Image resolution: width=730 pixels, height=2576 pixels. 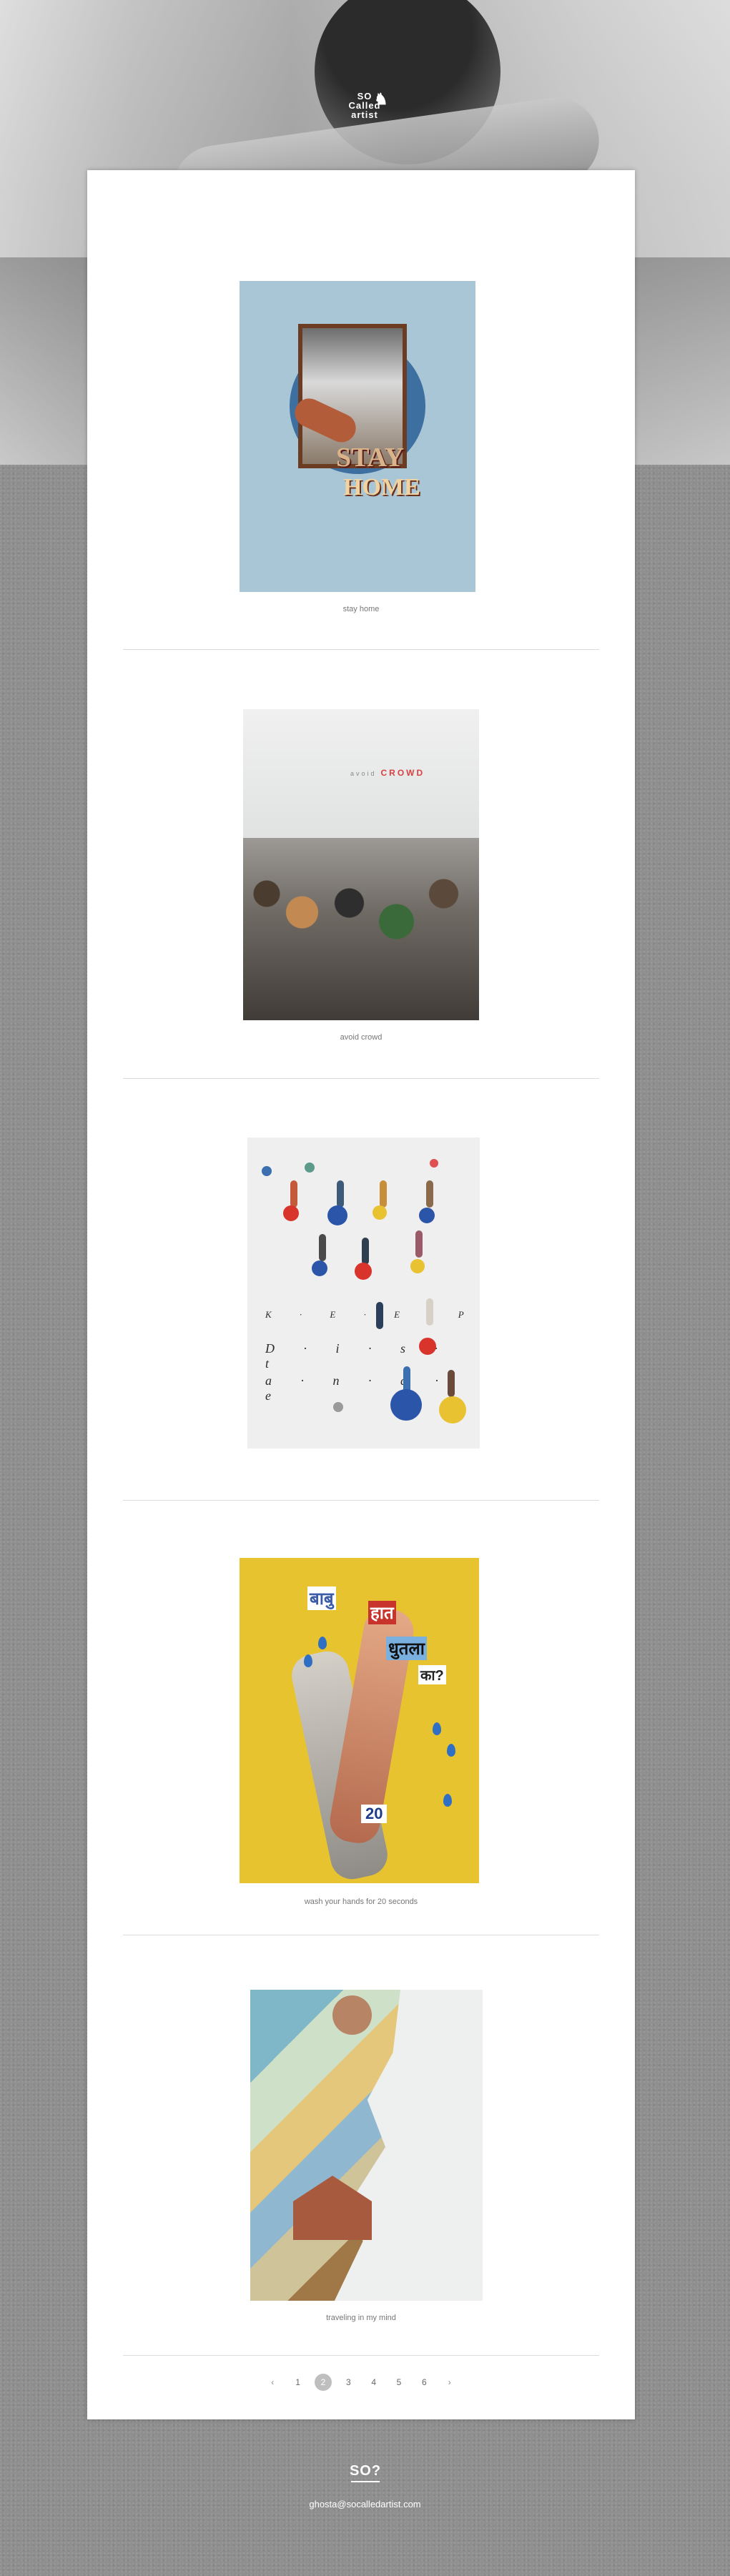 I want to click on artwork-avoid-crowd: avoid CROWD, so click(x=361, y=864).